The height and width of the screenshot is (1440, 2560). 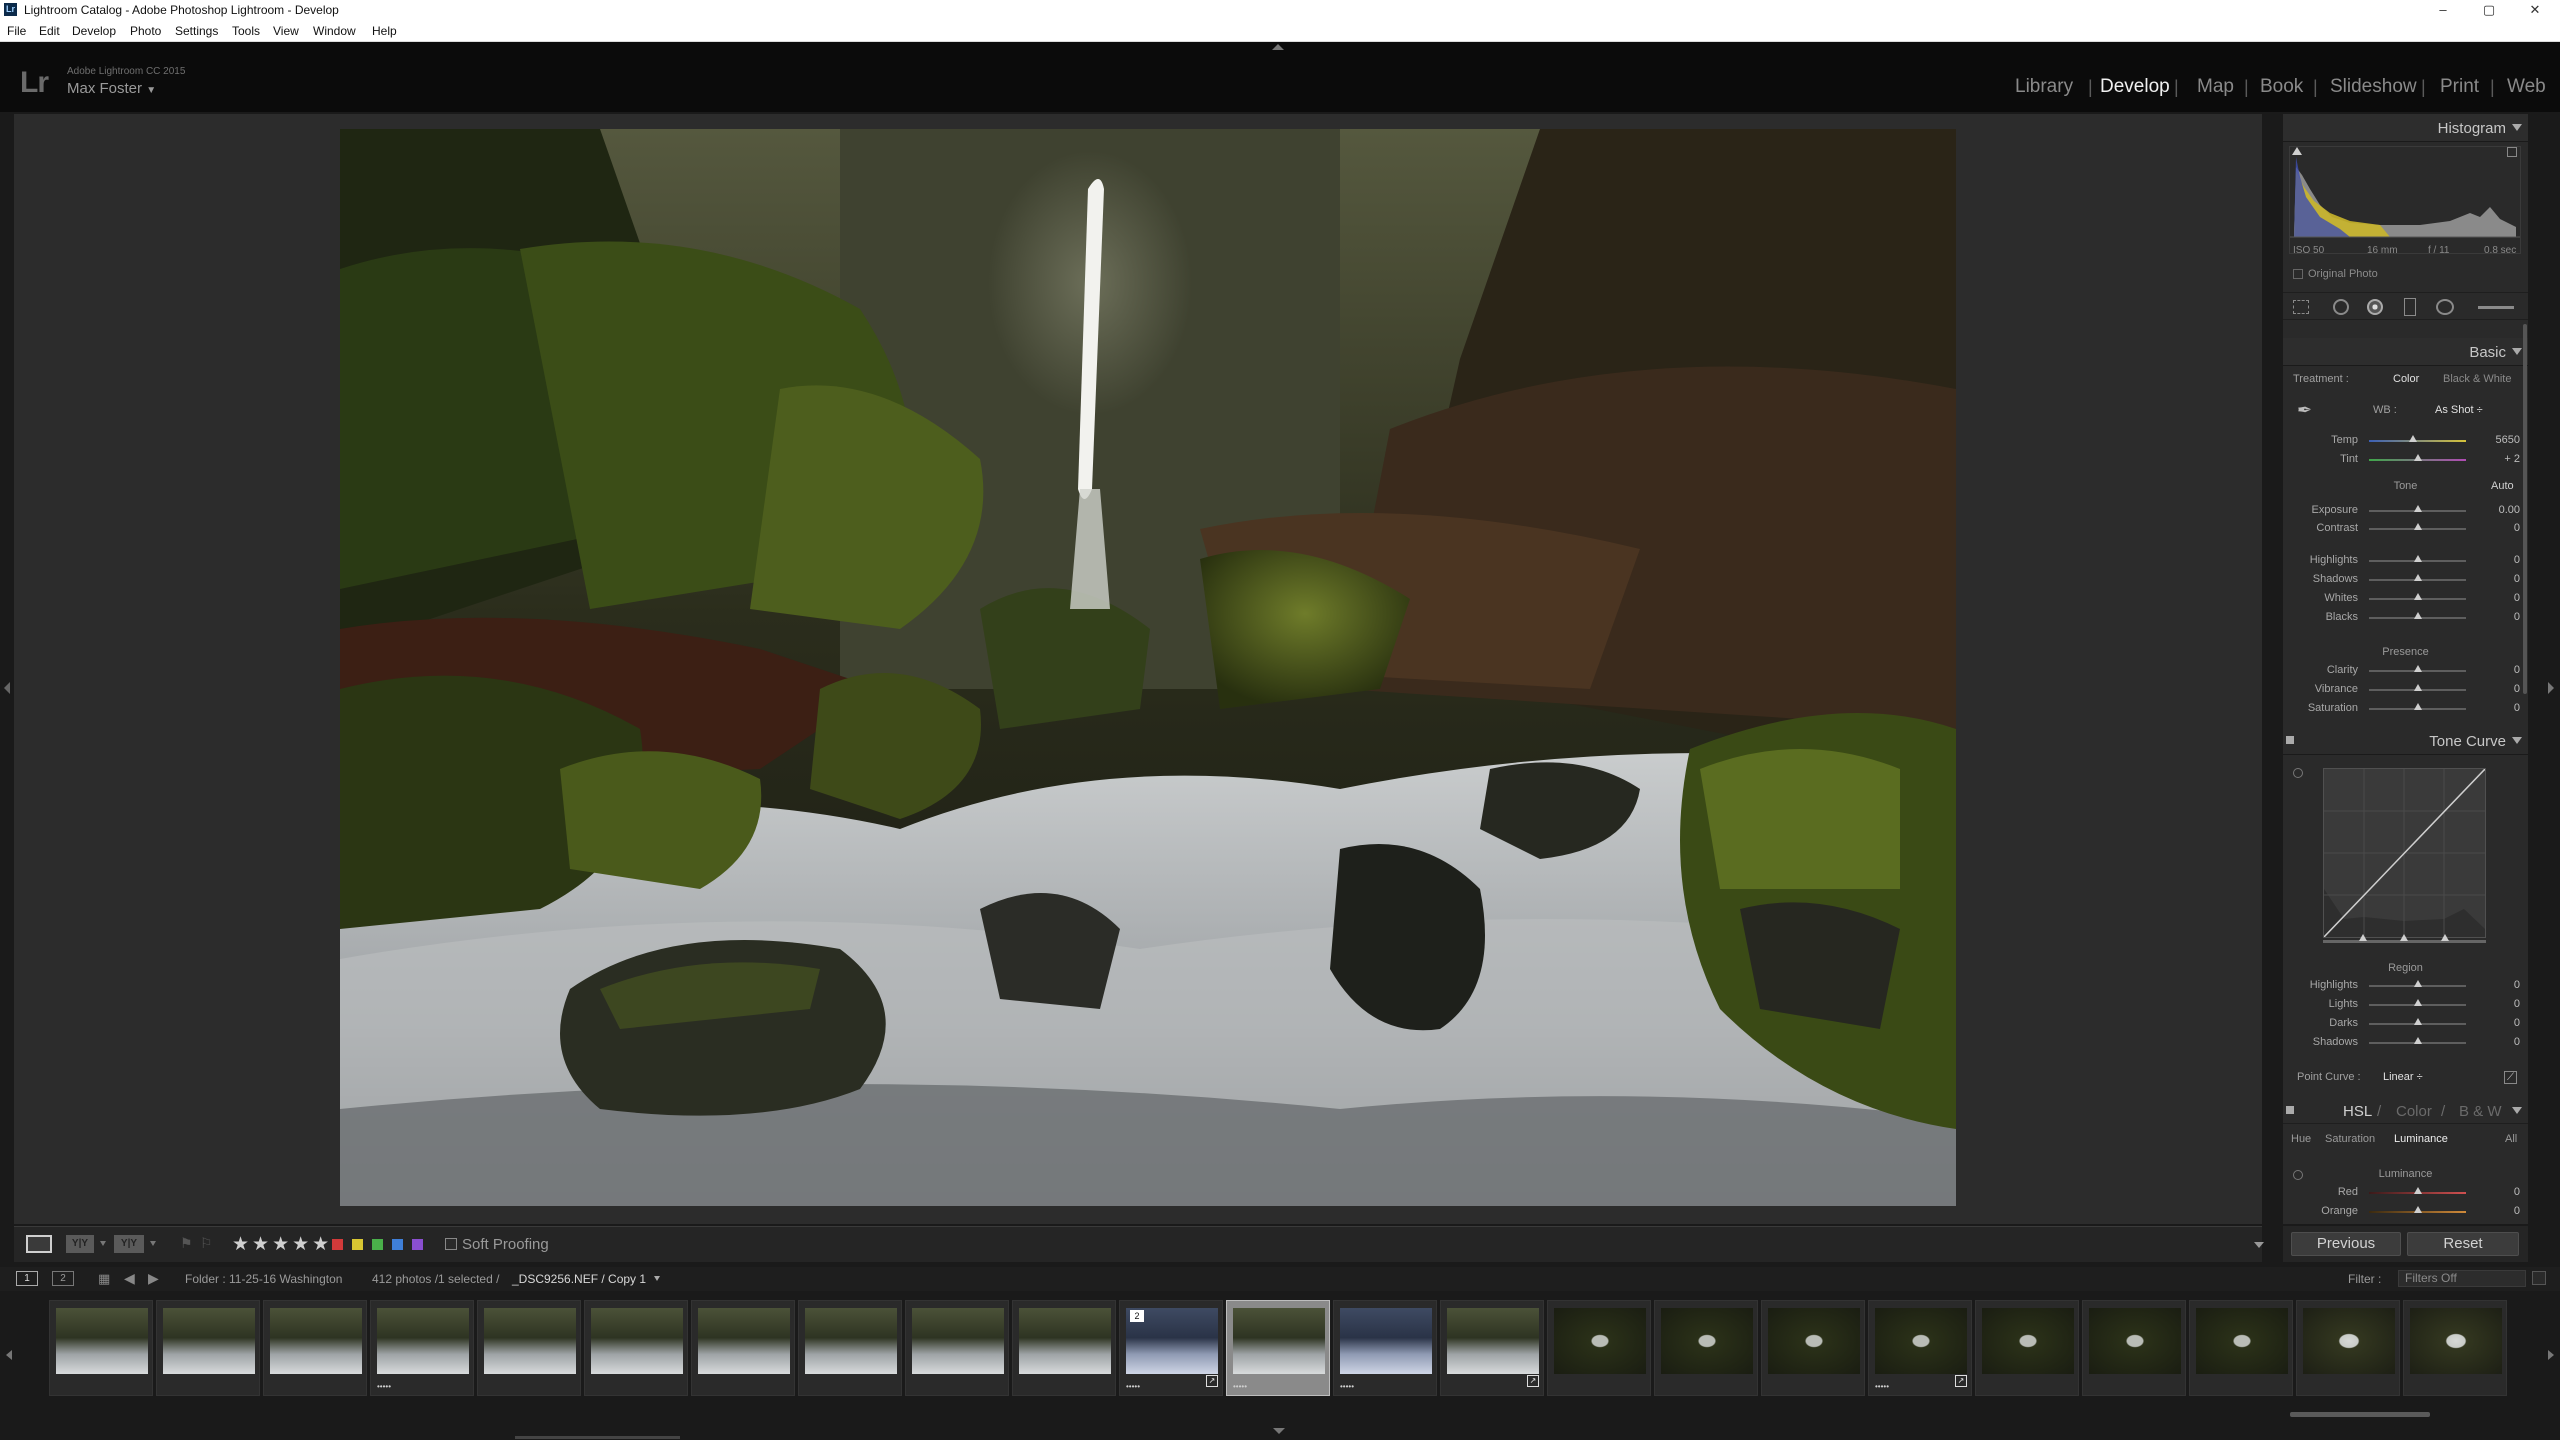 What do you see at coordinates (2480, 1111) in the screenshot?
I see `bw-title: B & W` at bounding box center [2480, 1111].